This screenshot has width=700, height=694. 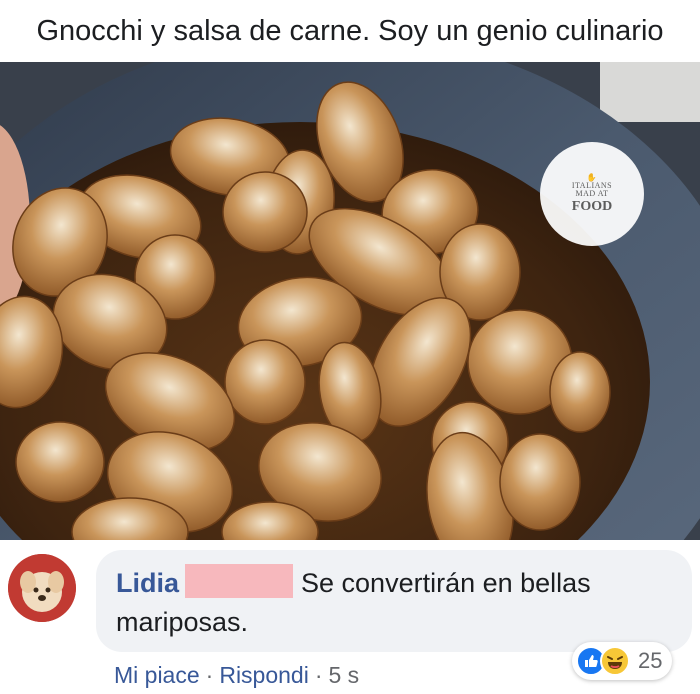 What do you see at coordinates (147, 583) in the screenshot?
I see `comment-author: Lidia` at bounding box center [147, 583].